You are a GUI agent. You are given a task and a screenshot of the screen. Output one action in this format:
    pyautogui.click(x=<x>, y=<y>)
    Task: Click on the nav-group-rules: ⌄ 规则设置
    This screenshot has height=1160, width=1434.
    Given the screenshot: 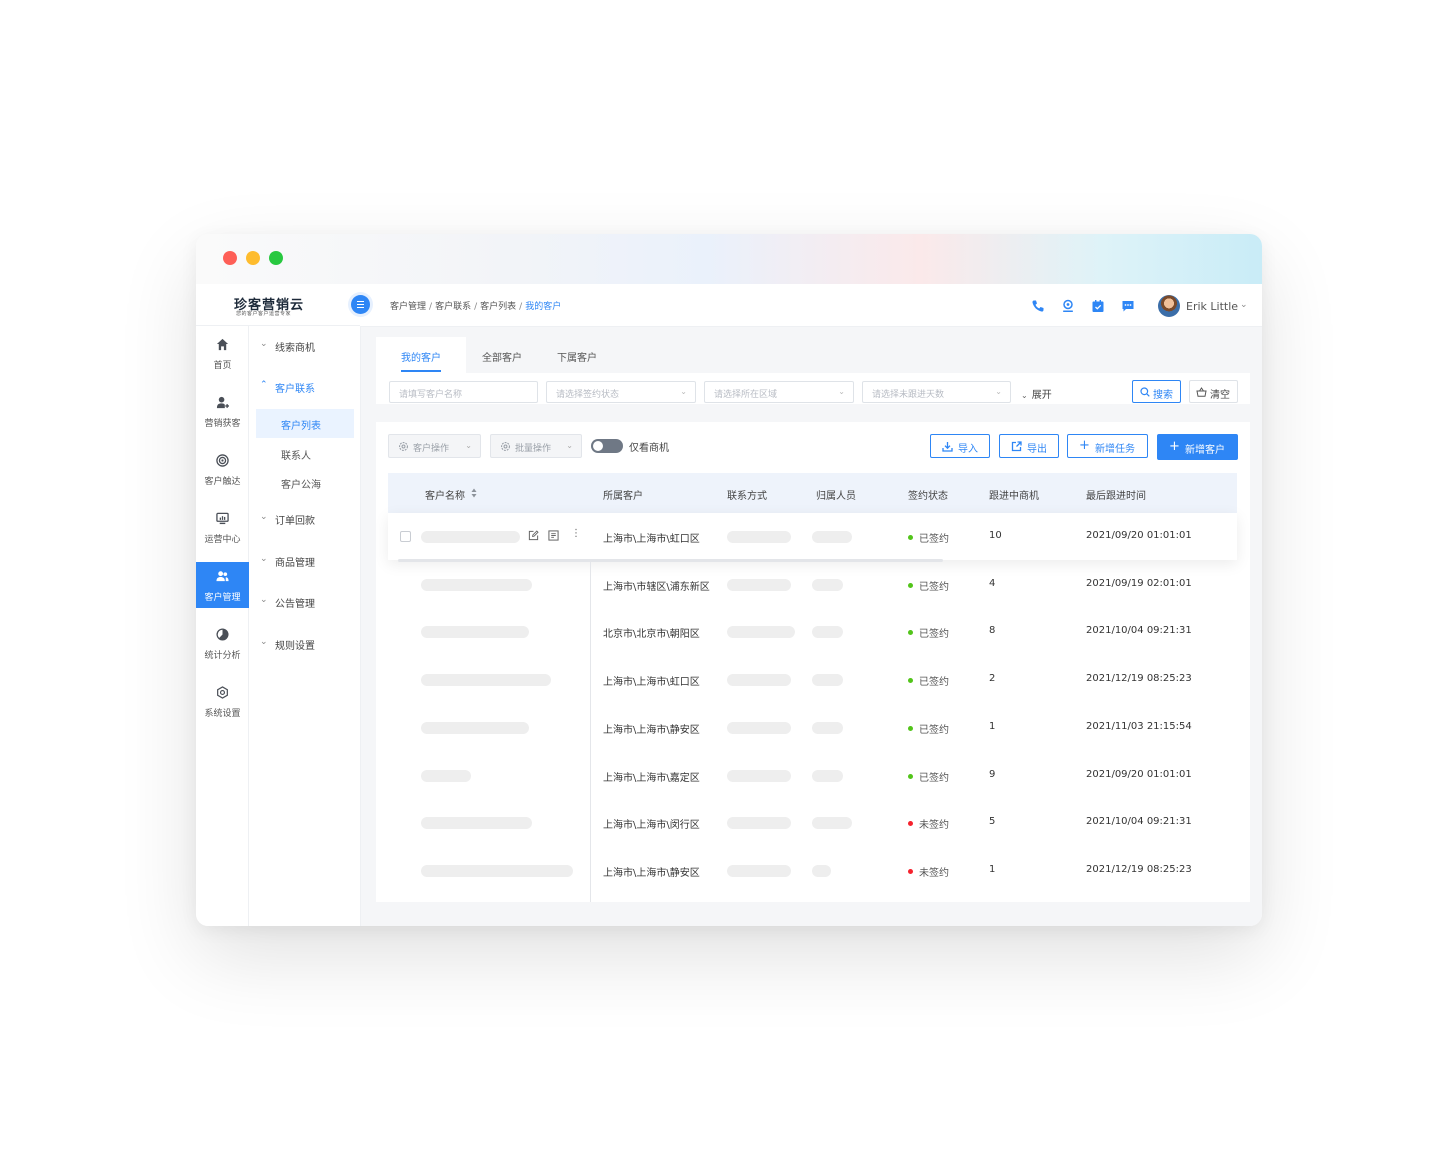 What is the action you would take?
    pyautogui.click(x=305, y=644)
    